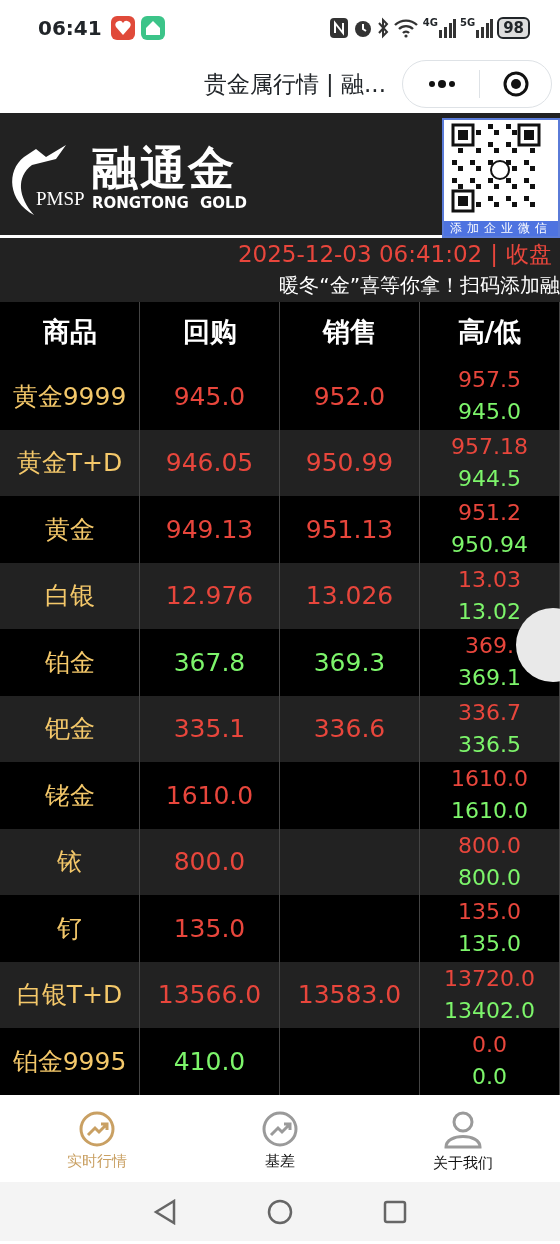 The image size is (560, 1244). Describe the element at coordinates (69, 396) in the screenshot. I see `product-name: 黄金9999` at that location.